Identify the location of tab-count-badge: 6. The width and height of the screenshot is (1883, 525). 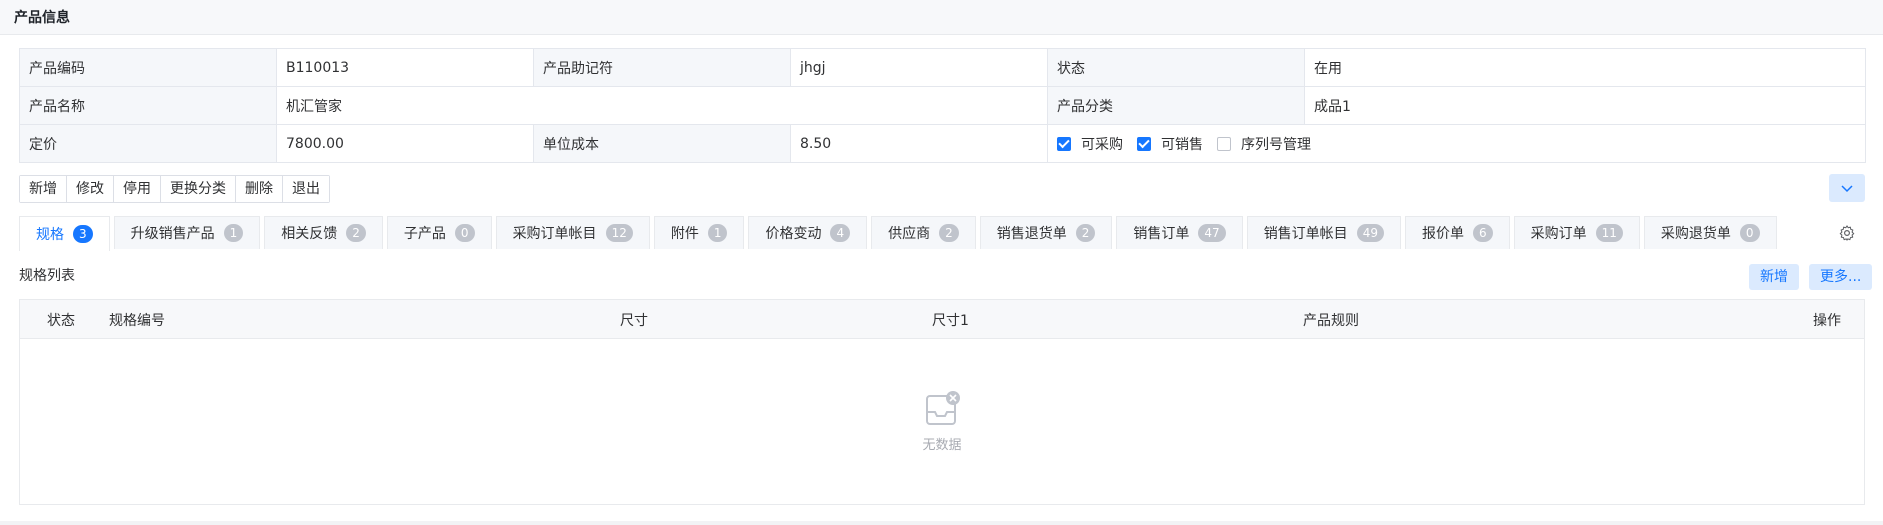
(1482, 233).